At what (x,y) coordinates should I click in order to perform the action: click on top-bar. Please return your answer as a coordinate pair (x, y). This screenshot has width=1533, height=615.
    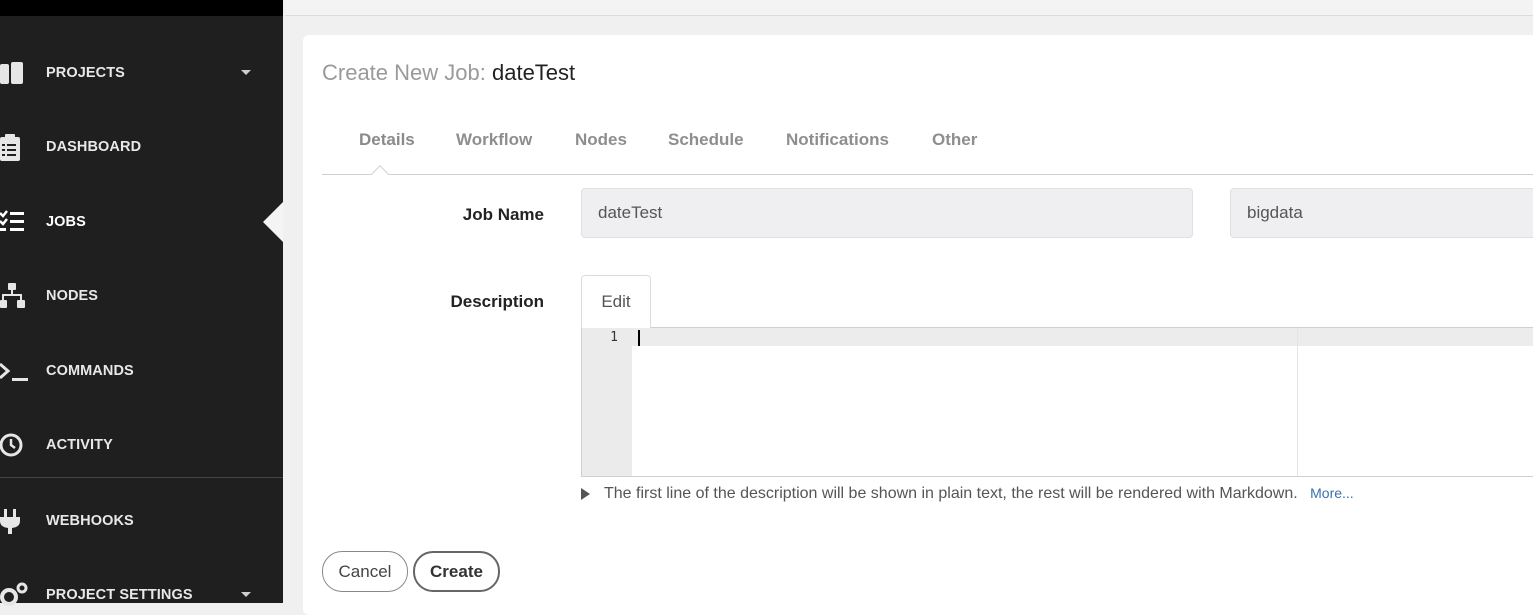
    Looking at the image, I should click on (909, 8).